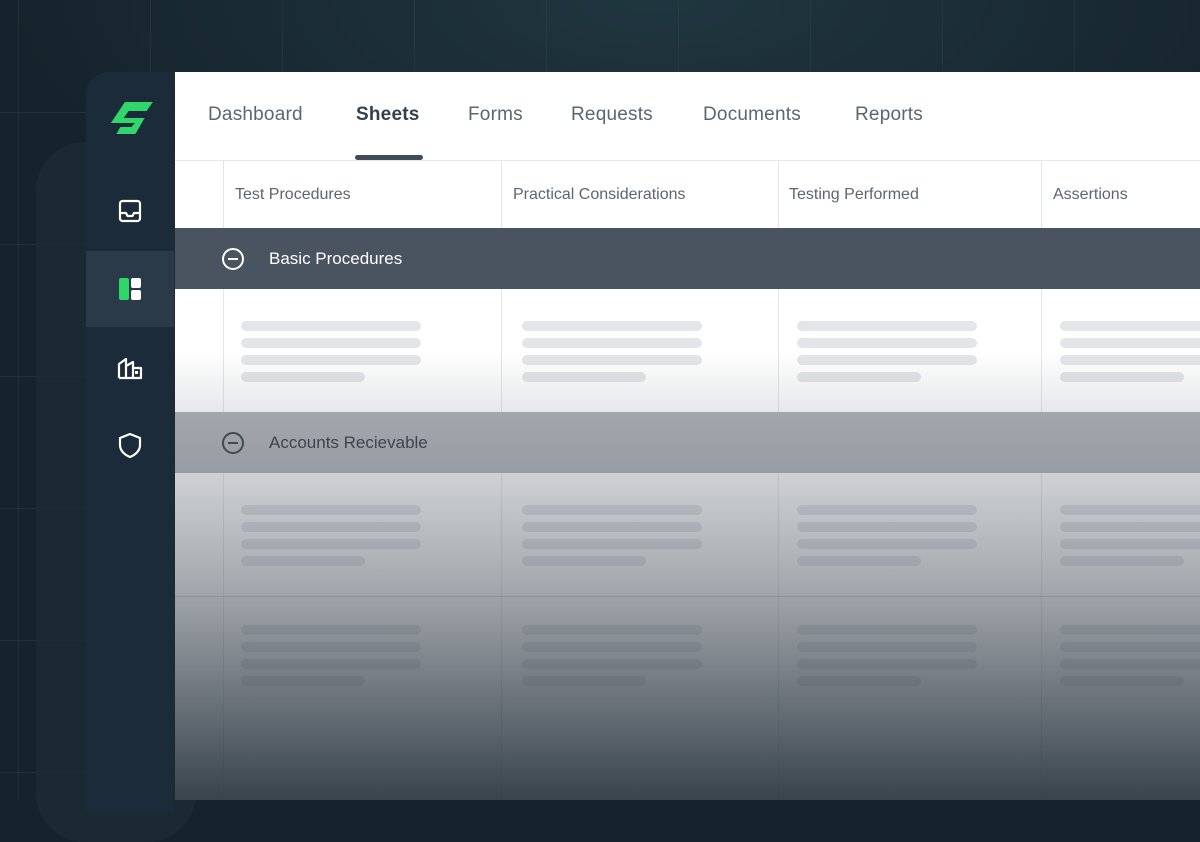 The image size is (1200, 842). Describe the element at coordinates (255, 115) in the screenshot. I see `tab-dashboard: Dashboard` at that location.